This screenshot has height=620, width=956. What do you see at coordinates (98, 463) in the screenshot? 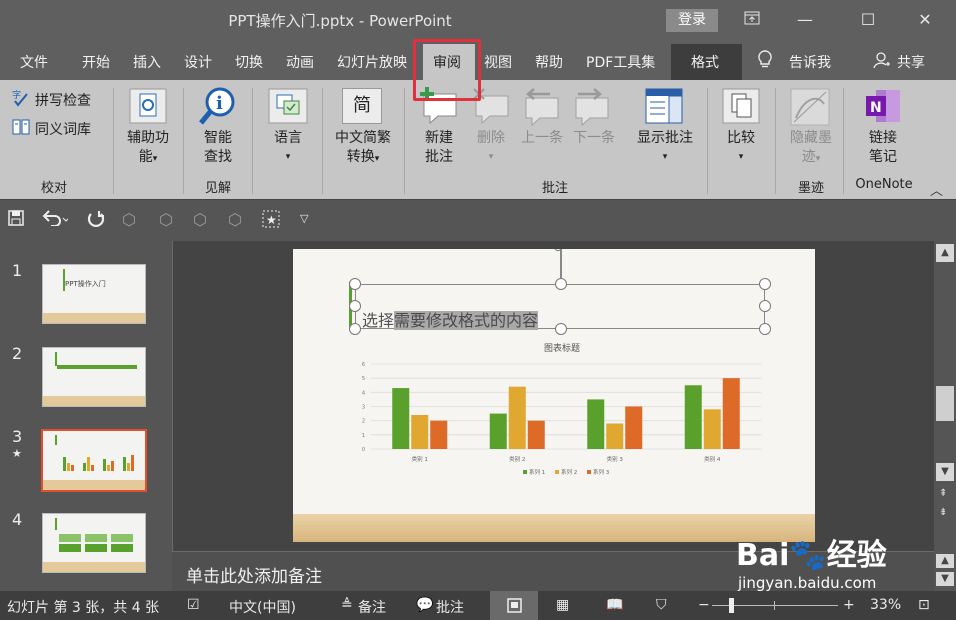
I see `mini-chart` at bounding box center [98, 463].